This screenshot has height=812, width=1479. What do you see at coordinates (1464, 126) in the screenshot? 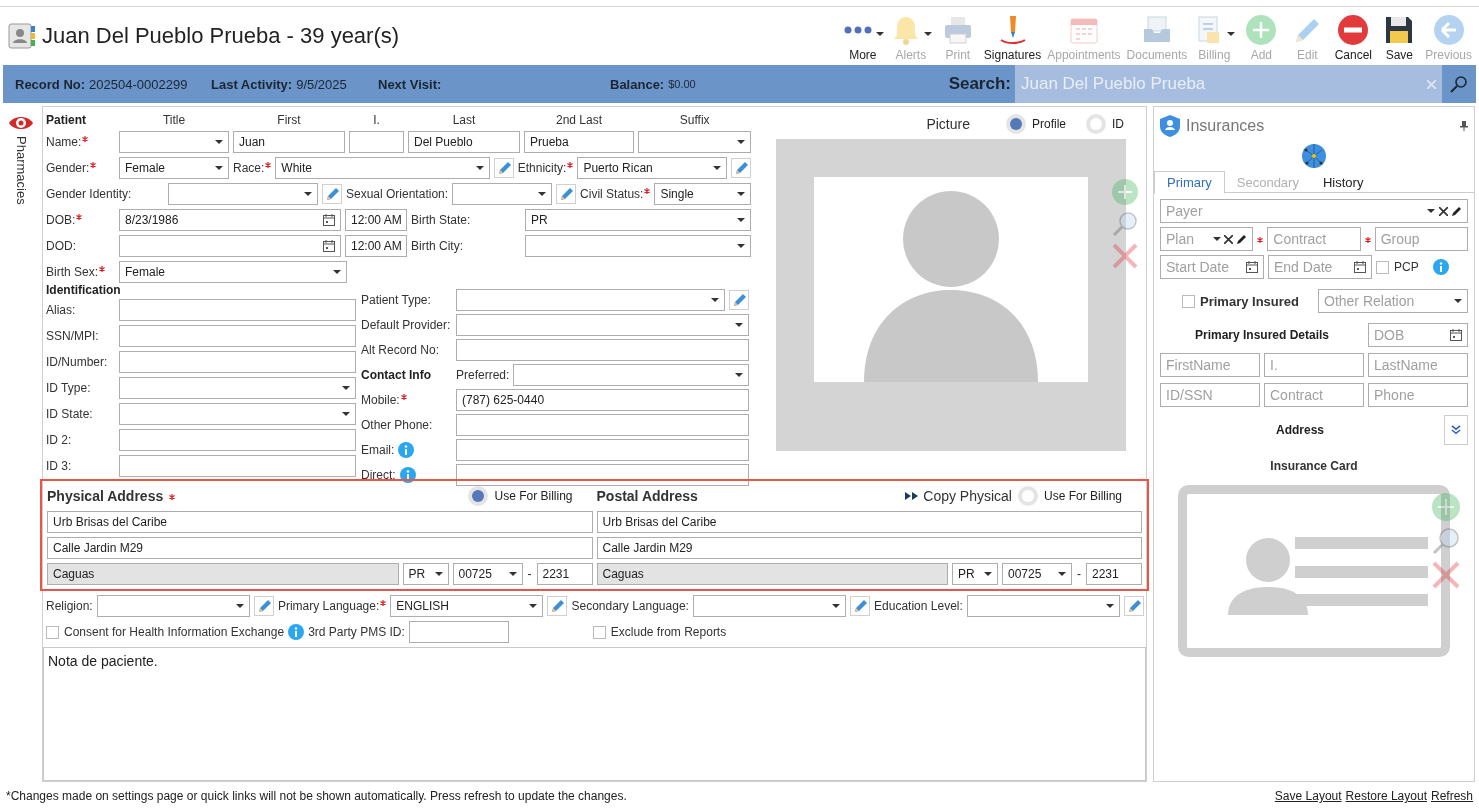
I see `pin-icon` at bounding box center [1464, 126].